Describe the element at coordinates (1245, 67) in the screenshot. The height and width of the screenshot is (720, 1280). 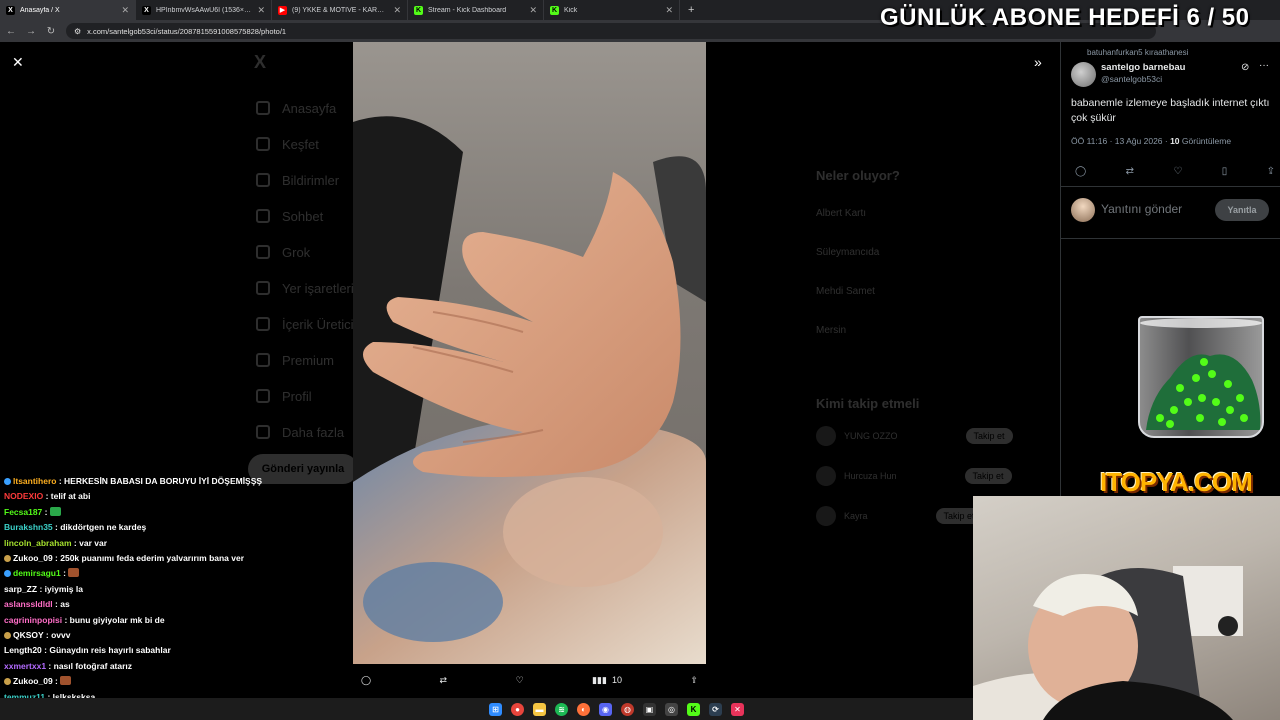
I see `grok-icon: ⊘` at that location.